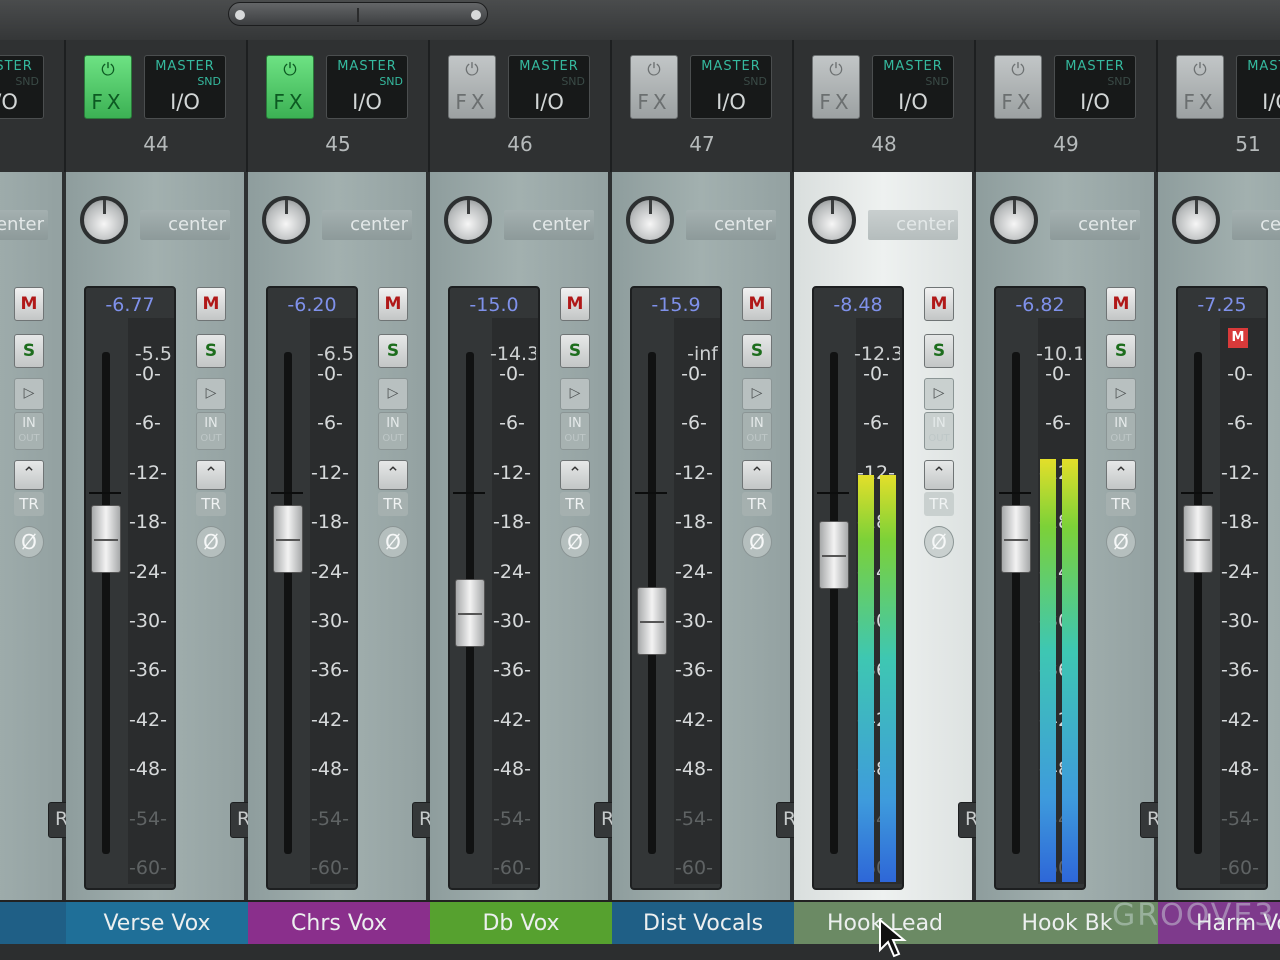  I want to click on peak-readout: -5.5, so click(149, 354).